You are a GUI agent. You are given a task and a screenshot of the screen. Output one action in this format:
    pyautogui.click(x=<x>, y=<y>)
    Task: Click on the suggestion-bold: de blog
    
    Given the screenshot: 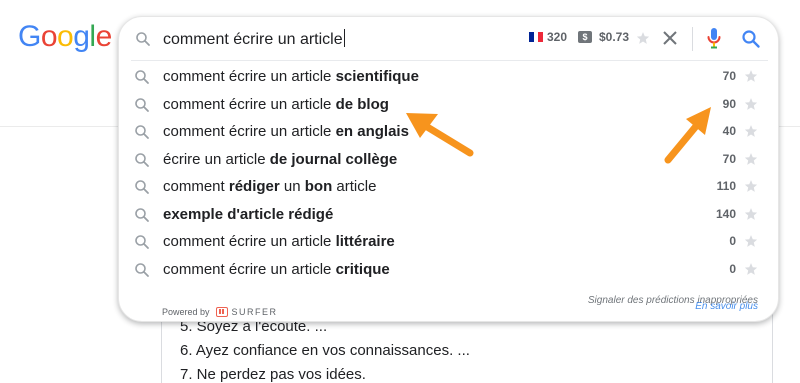 What is the action you would take?
    pyautogui.click(x=362, y=104)
    